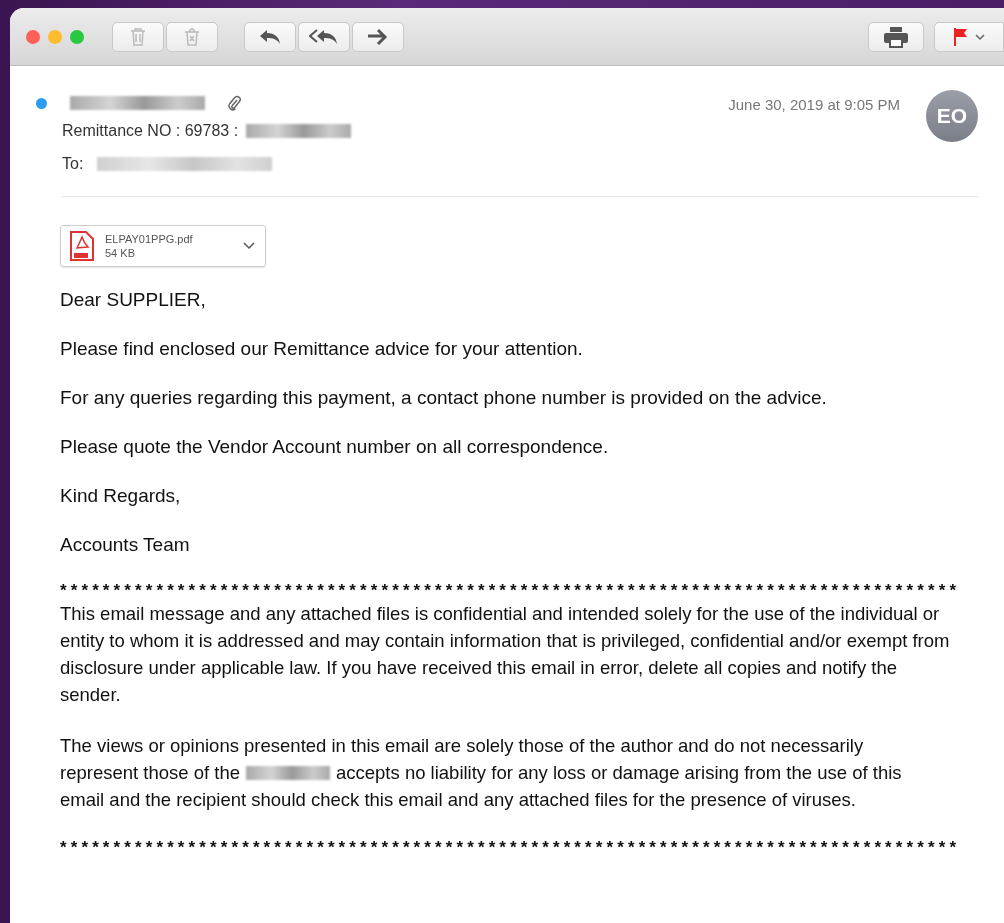 Image resolution: width=1004 pixels, height=923 pixels. I want to click on attachment-card: ELPAY01PPG.pdf 54 KB, so click(163, 246).